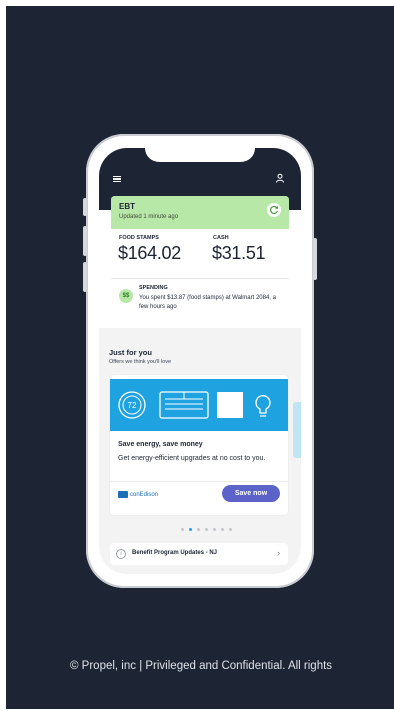 Image resolution: width=394 pixels, height=711 pixels. Describe the element at coordinates (160, 444) in the screenshot. I see `offer-title: Save energy, save money` at that location.